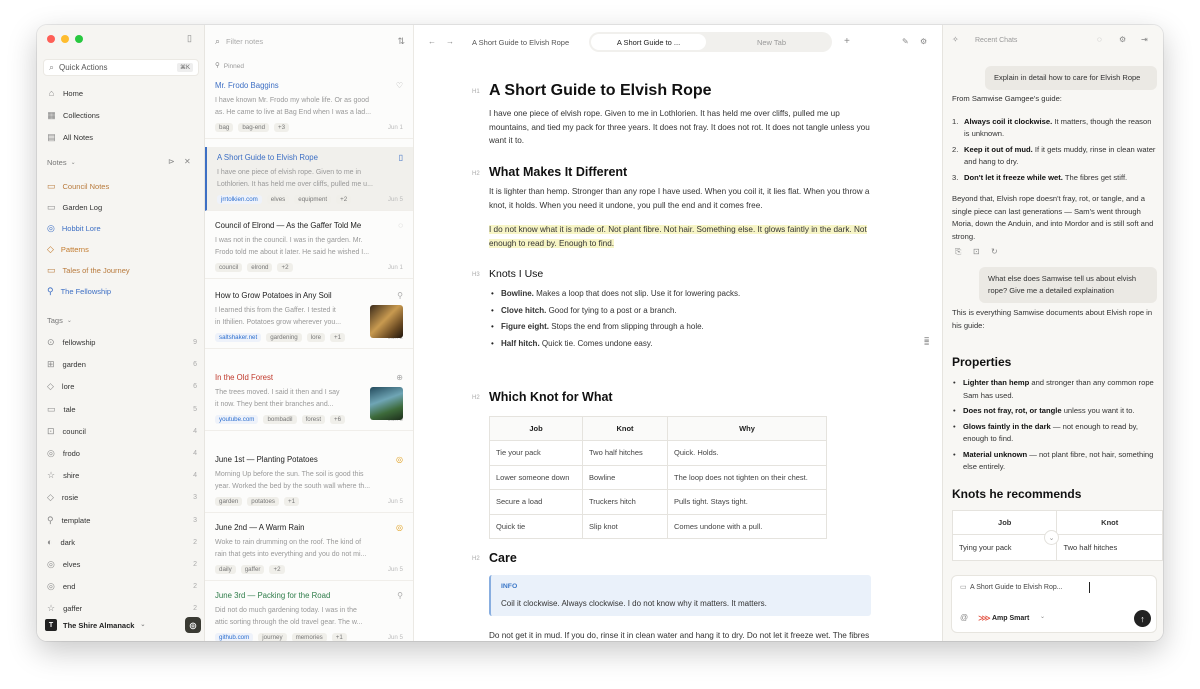 The width and height of the screenshot is (1200, 689). Describe the element at coordinates (187, 162) in the screenshot. I see `close-icon: ✕` at that location.